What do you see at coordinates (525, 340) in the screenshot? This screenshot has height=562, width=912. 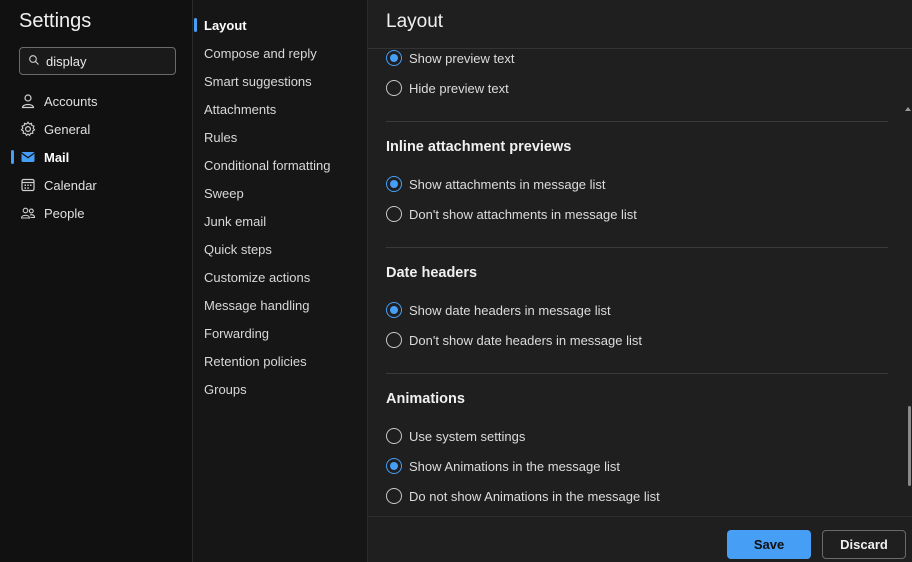 I see `radio-label: Don't show date headers in message list` at bounding box center [525, 340].